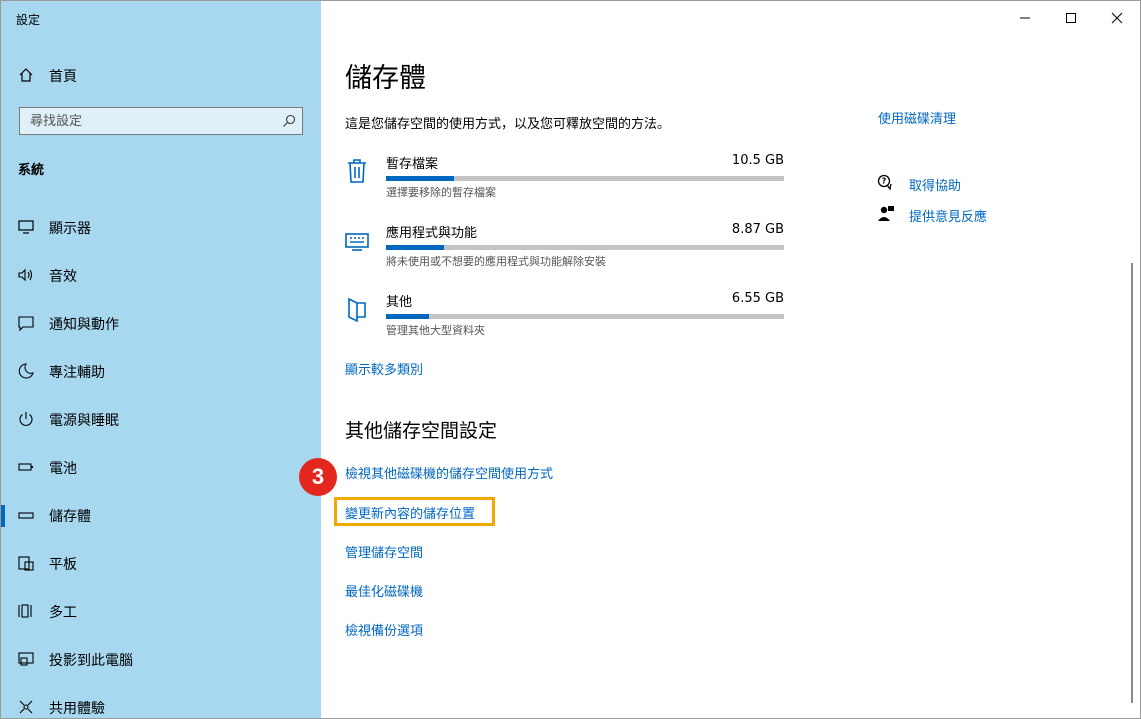 The height and width of the screenshot is (719, 1141). Describe the element at coordinates (28, 20) in the screenshot. I see `app-title: 設定` at that location.